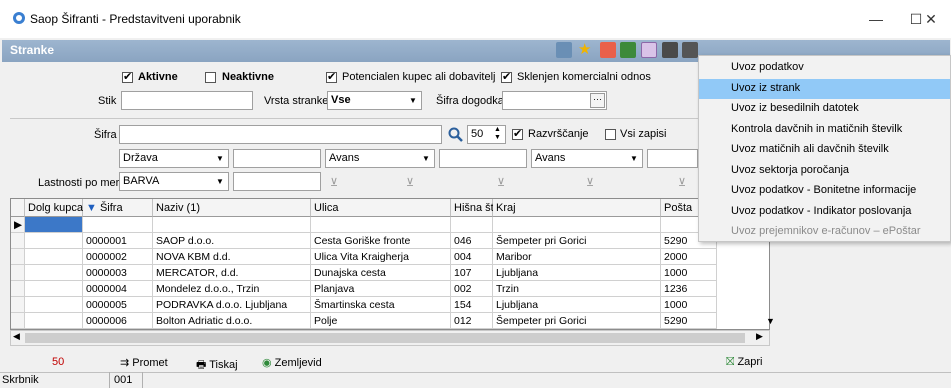 The height and width of the screenshot is (388, 951). I want to click on table-cell: 0000006, so click(118, 321).